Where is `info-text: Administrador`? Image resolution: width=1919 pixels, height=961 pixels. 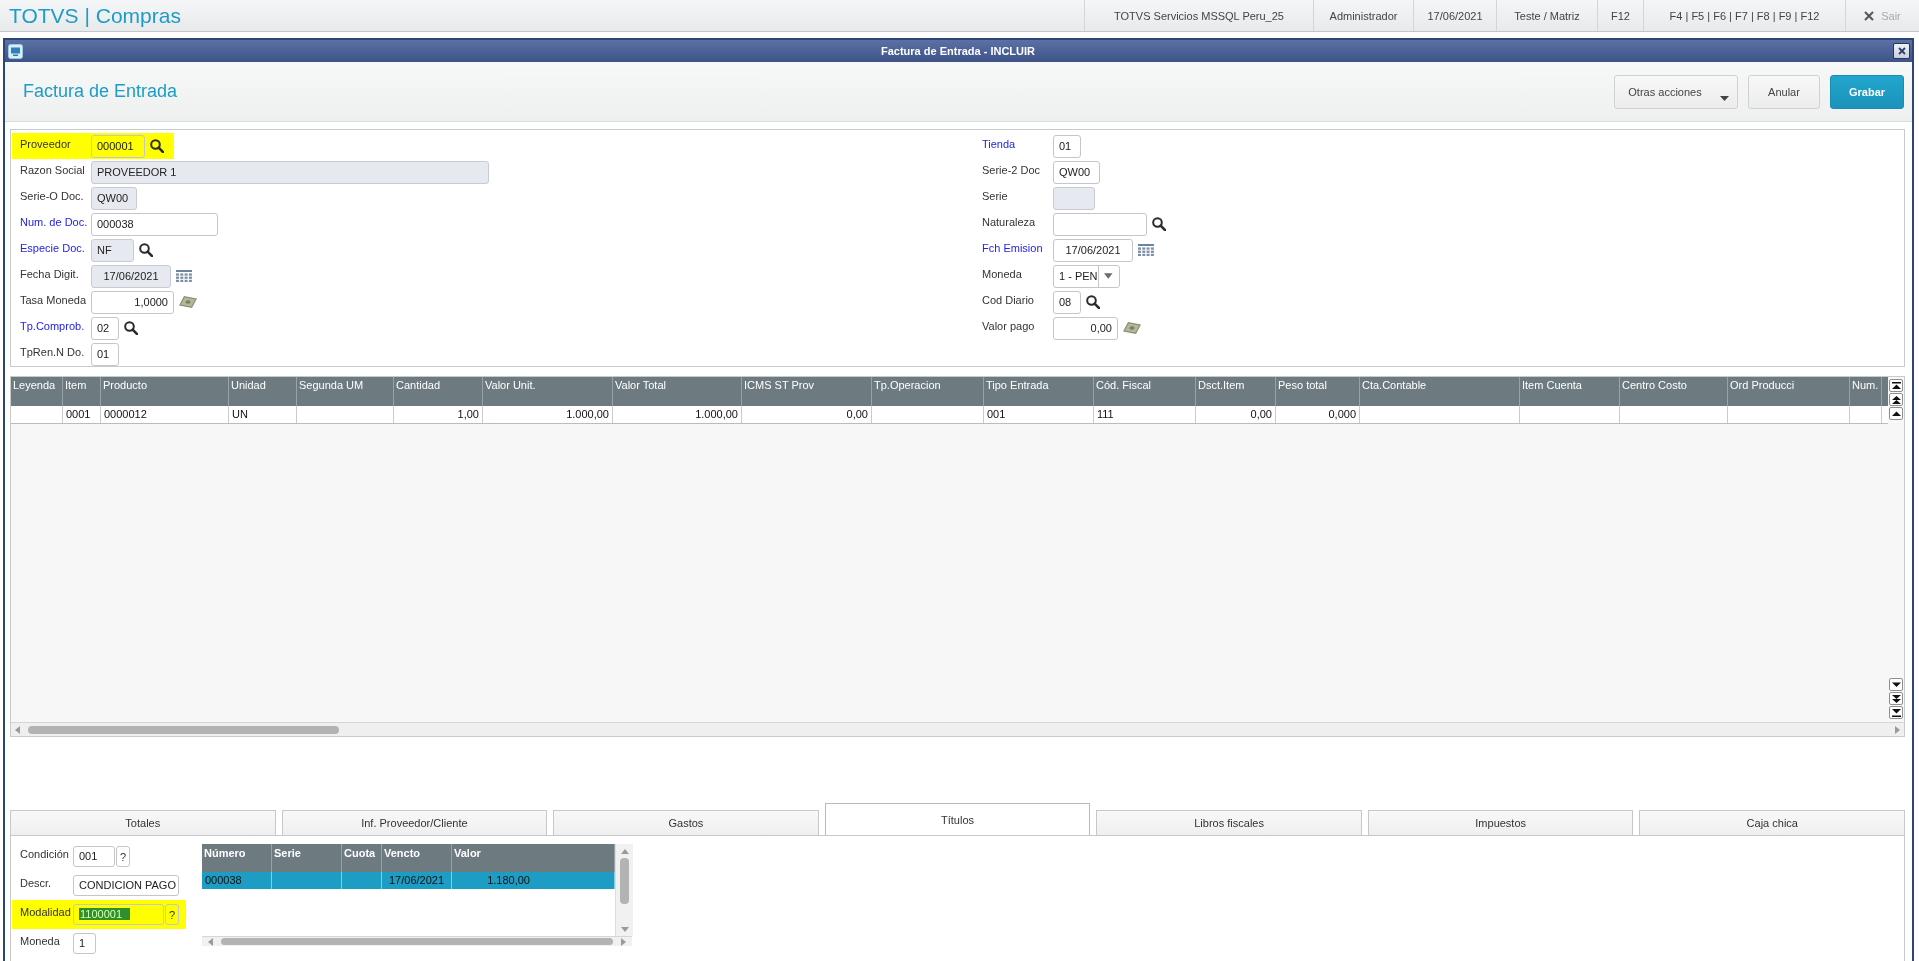 info-text: Administrador is located at coordinates (1363, 15).